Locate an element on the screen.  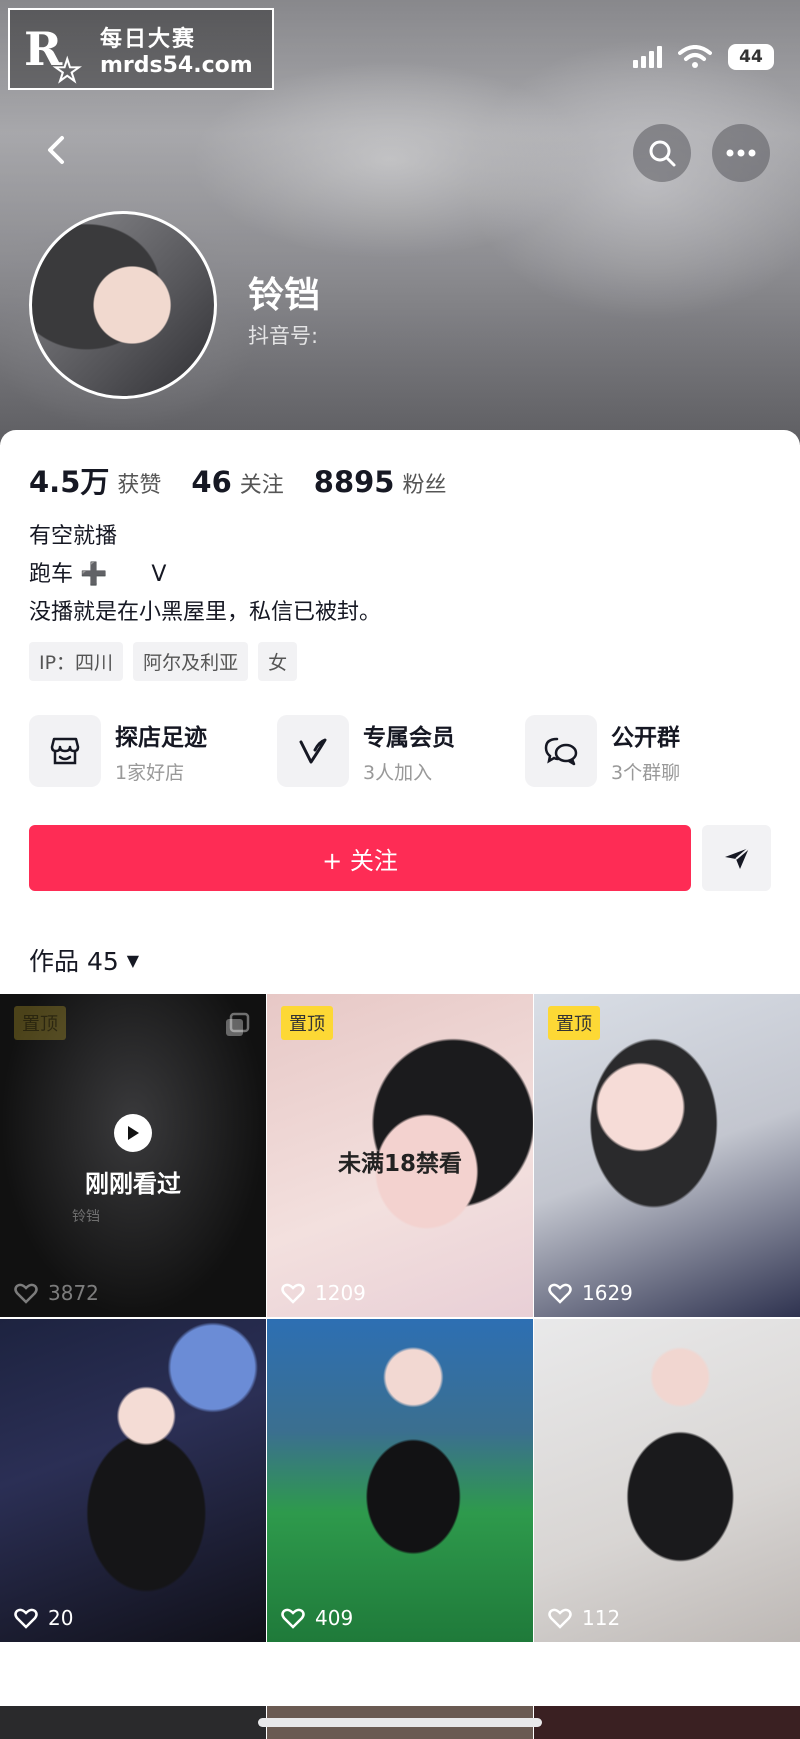
more-dots-icon is located at coordinates (741, 153).